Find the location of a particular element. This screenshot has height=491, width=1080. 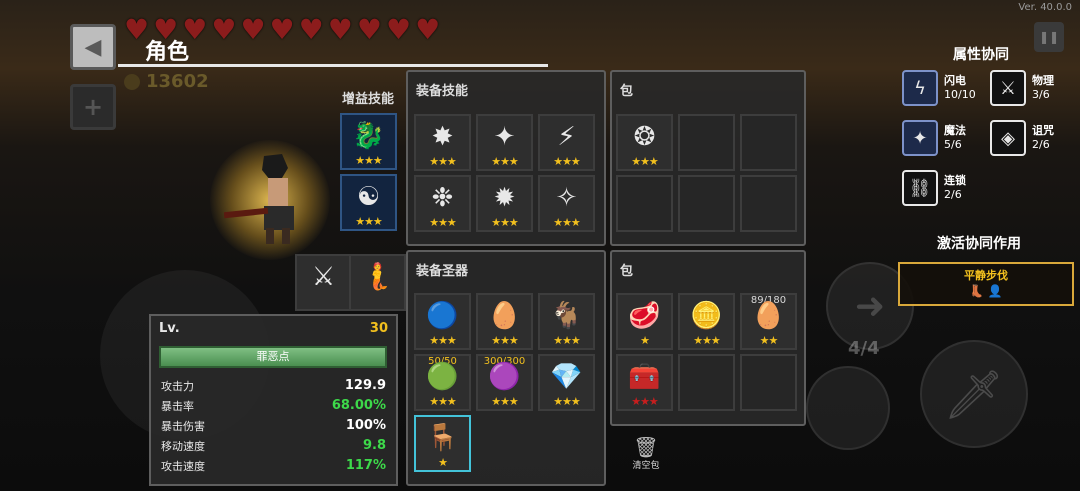

stat-row: 攻击速度 117% is located at coordinates (273, 466).